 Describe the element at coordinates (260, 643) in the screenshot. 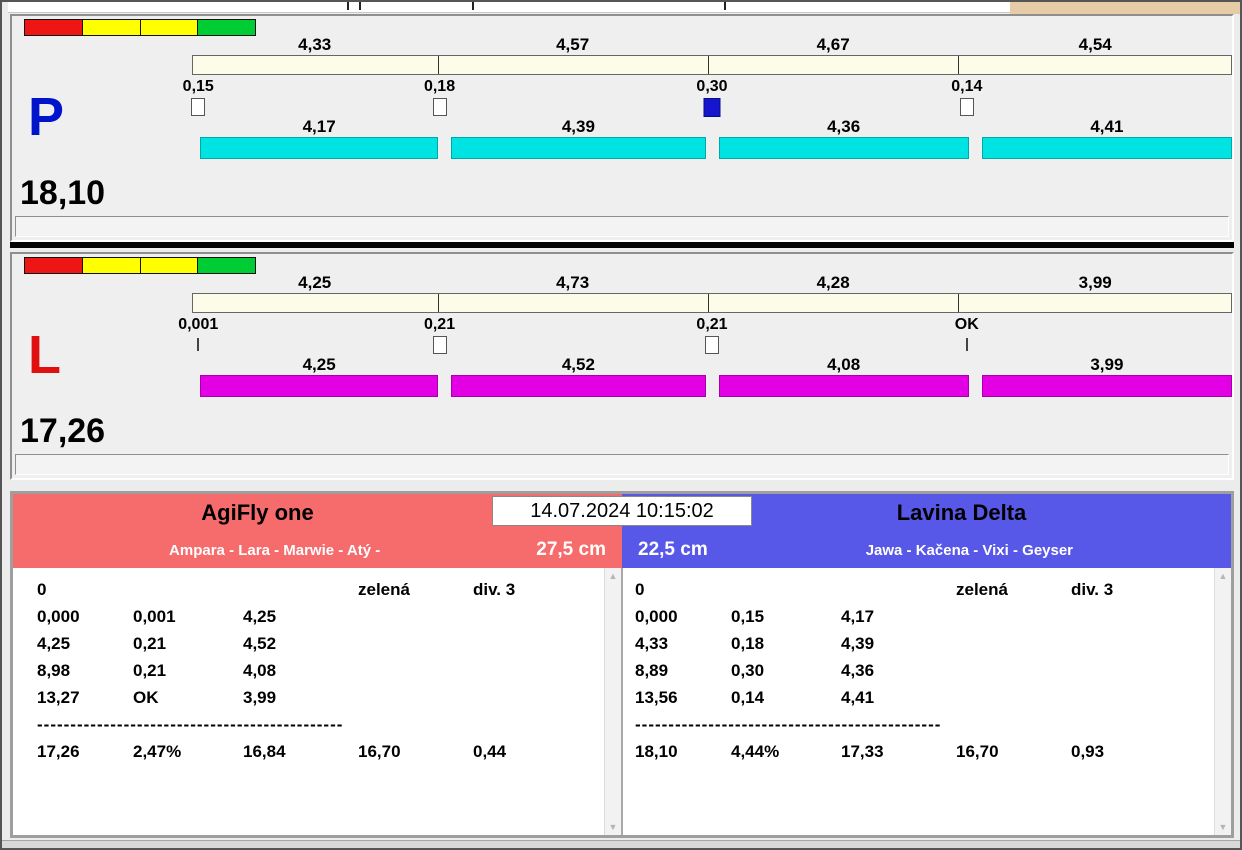

I see `table-cell: 4,52` at that location.